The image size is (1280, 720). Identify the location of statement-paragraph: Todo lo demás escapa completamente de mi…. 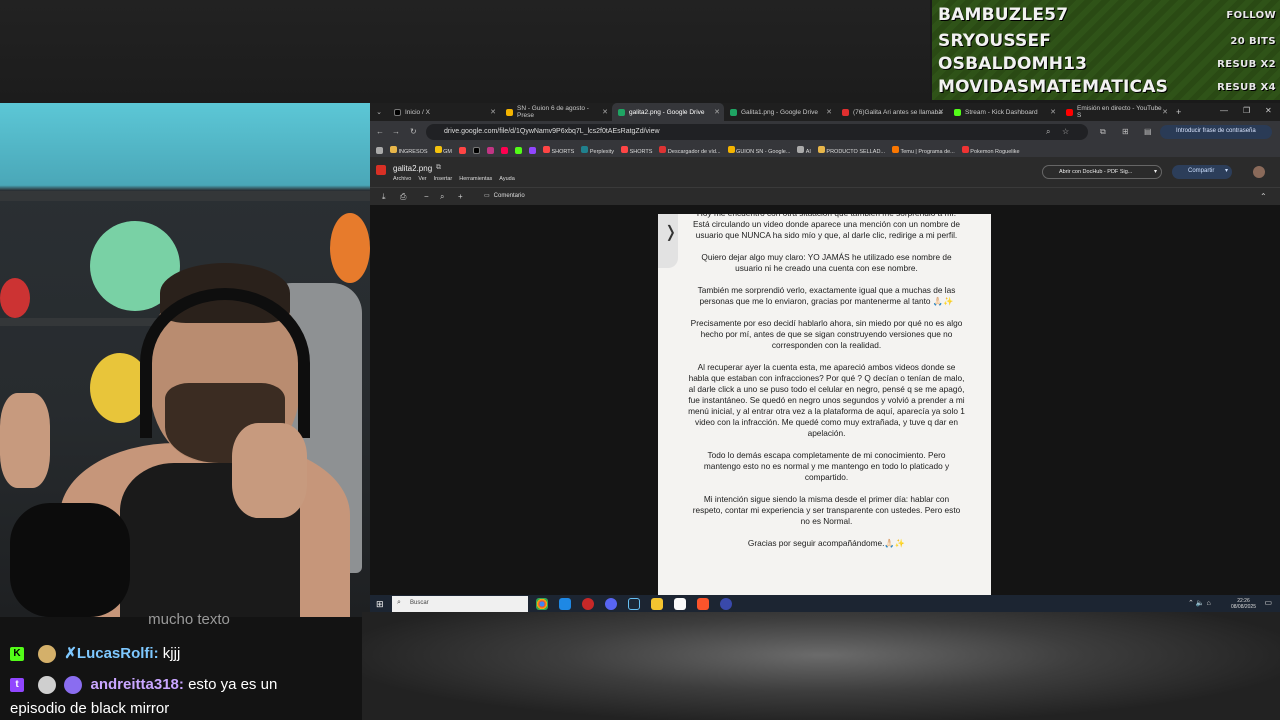
(826, 466).